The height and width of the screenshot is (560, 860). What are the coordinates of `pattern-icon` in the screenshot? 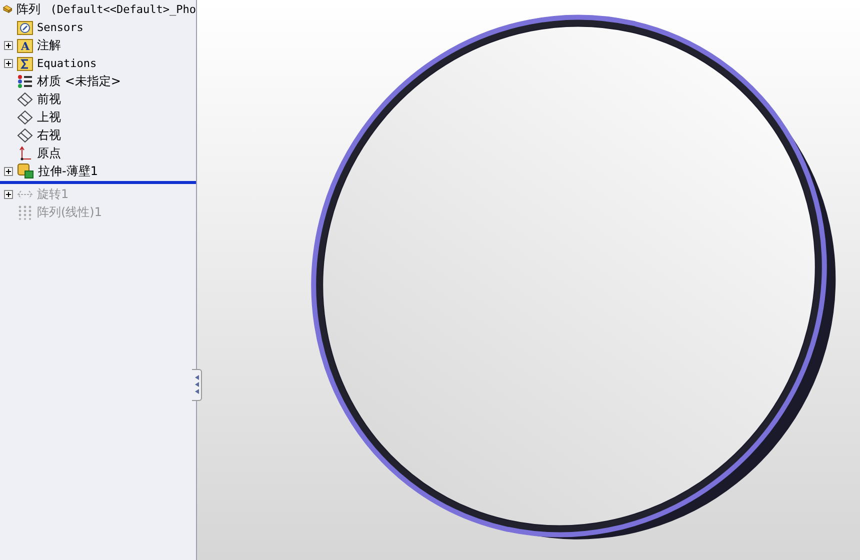 It's located at (25, 212).